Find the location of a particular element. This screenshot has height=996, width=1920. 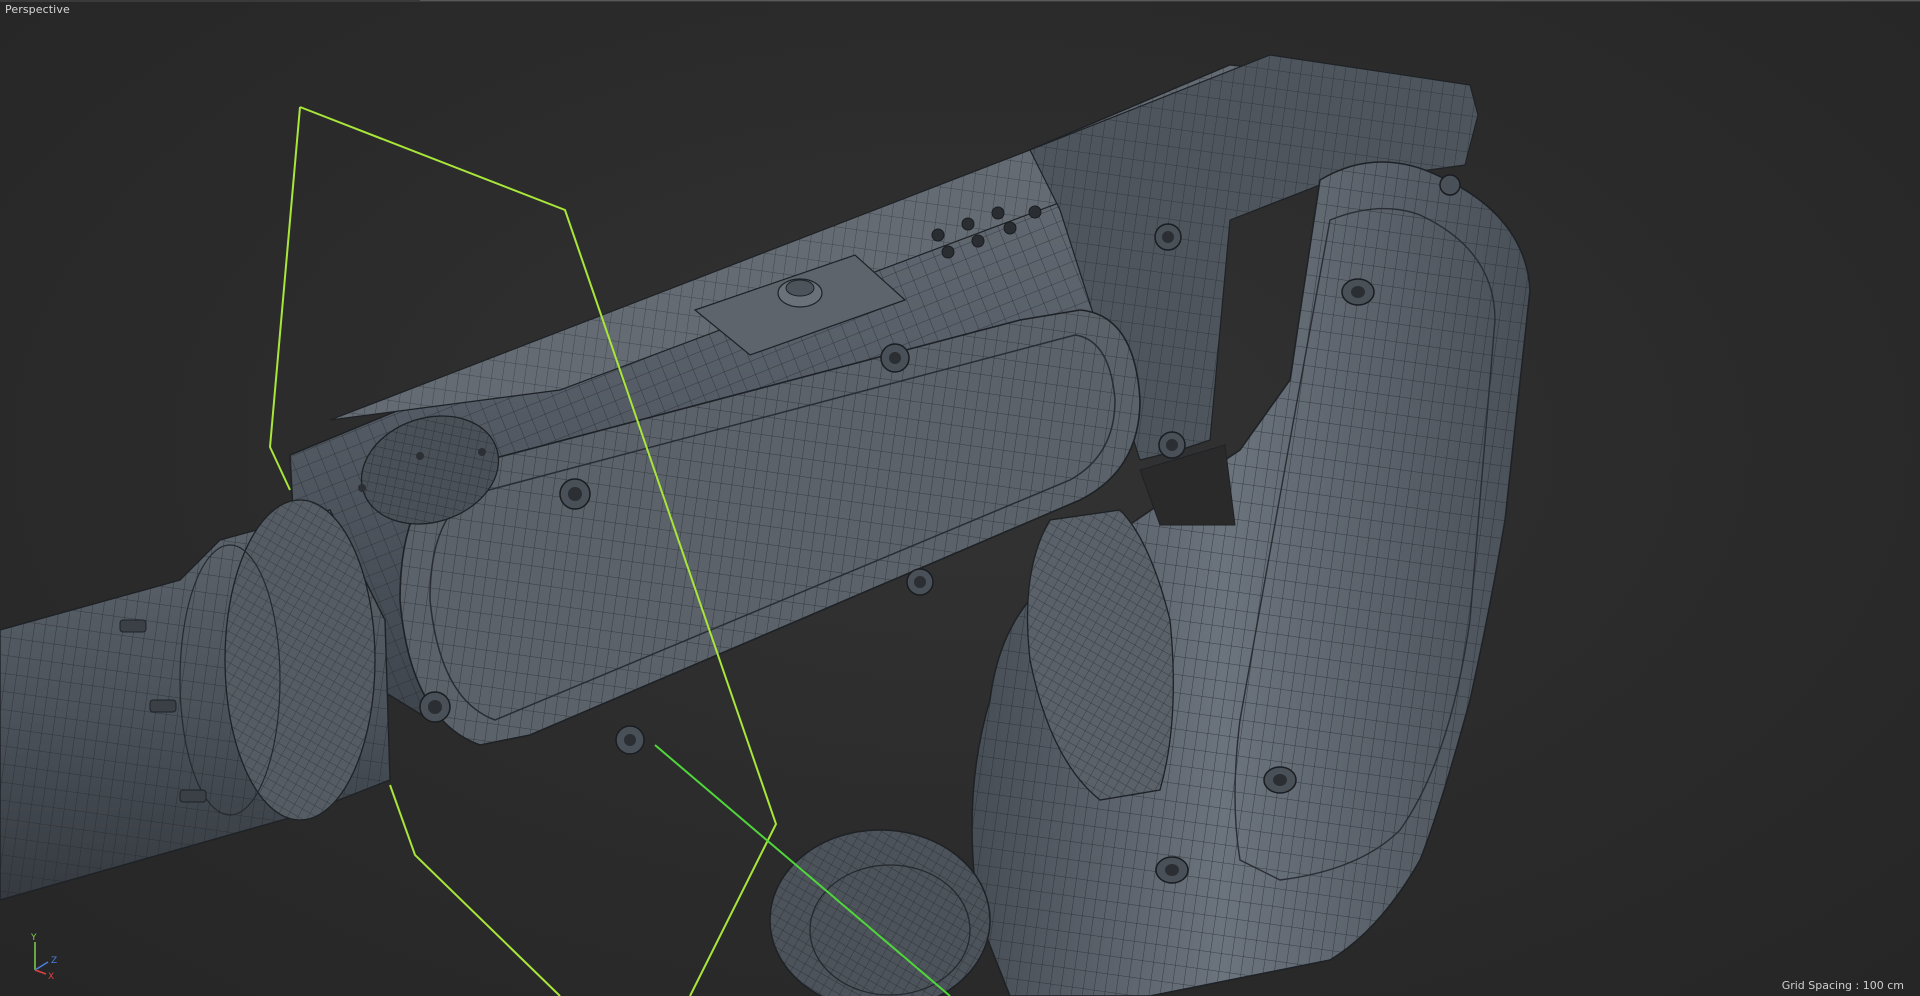

z-axis-label: Z is located at coordinates (54, 961).